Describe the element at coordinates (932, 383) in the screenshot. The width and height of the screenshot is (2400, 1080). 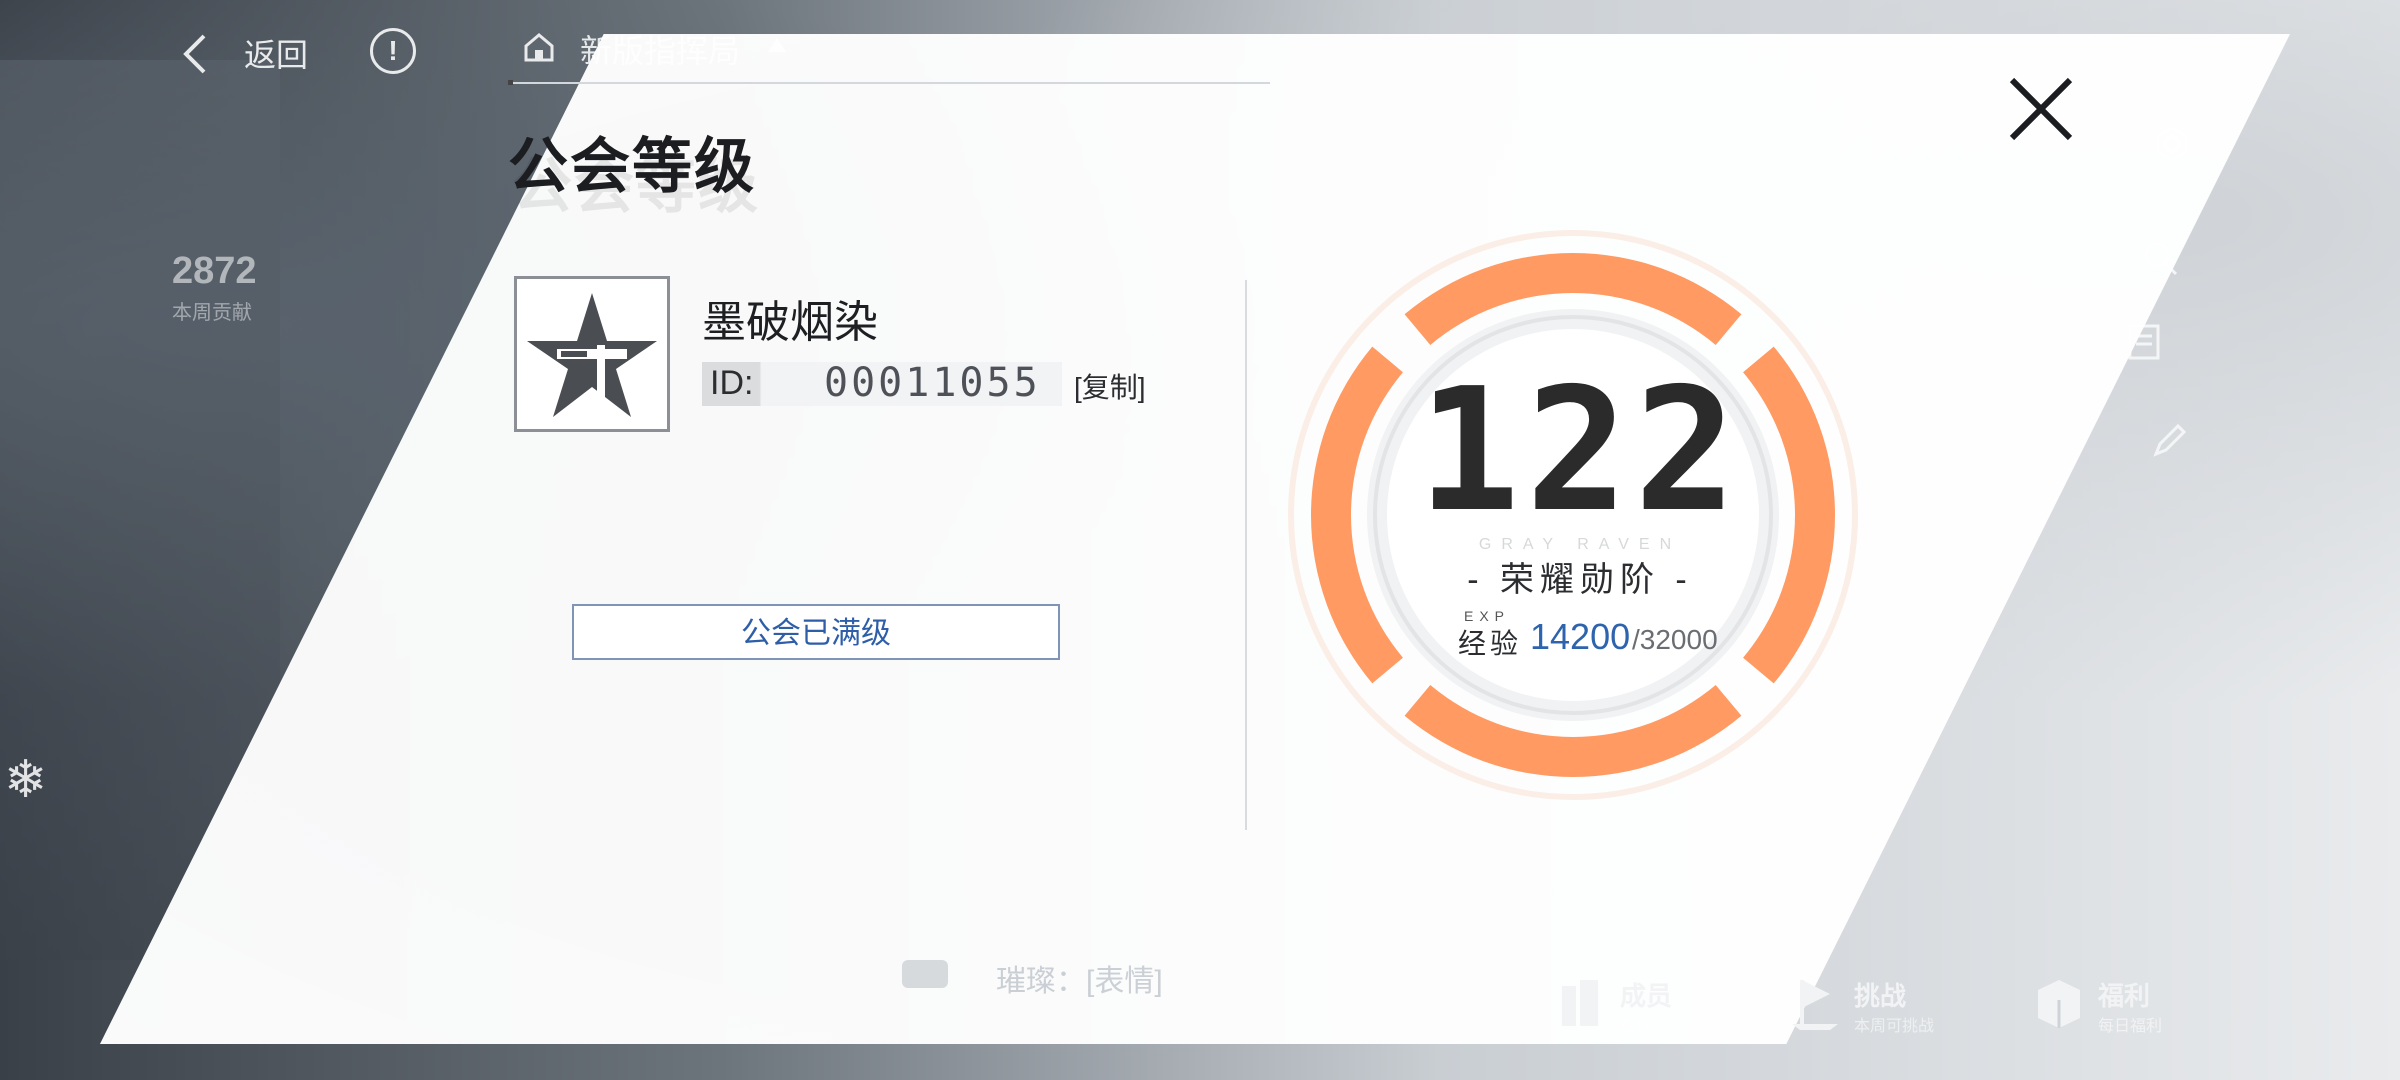
I see `guild-id-value: 00011055` at that location.